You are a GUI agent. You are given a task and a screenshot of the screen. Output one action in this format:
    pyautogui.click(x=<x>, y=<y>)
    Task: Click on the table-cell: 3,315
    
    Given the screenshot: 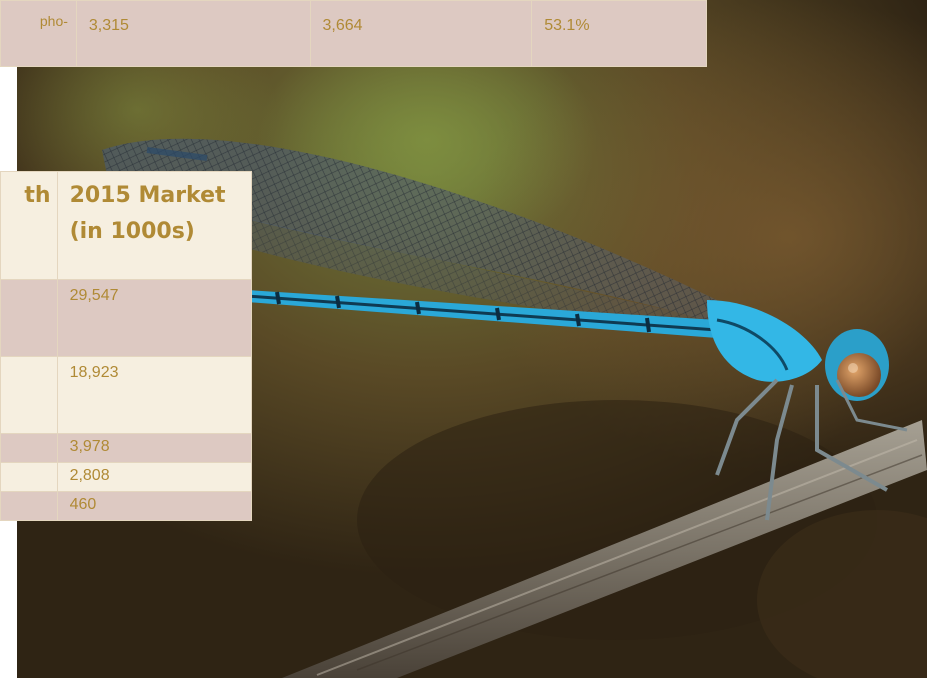 What is the action you would take?
    pyautogui.click(x=193, y=33)
    